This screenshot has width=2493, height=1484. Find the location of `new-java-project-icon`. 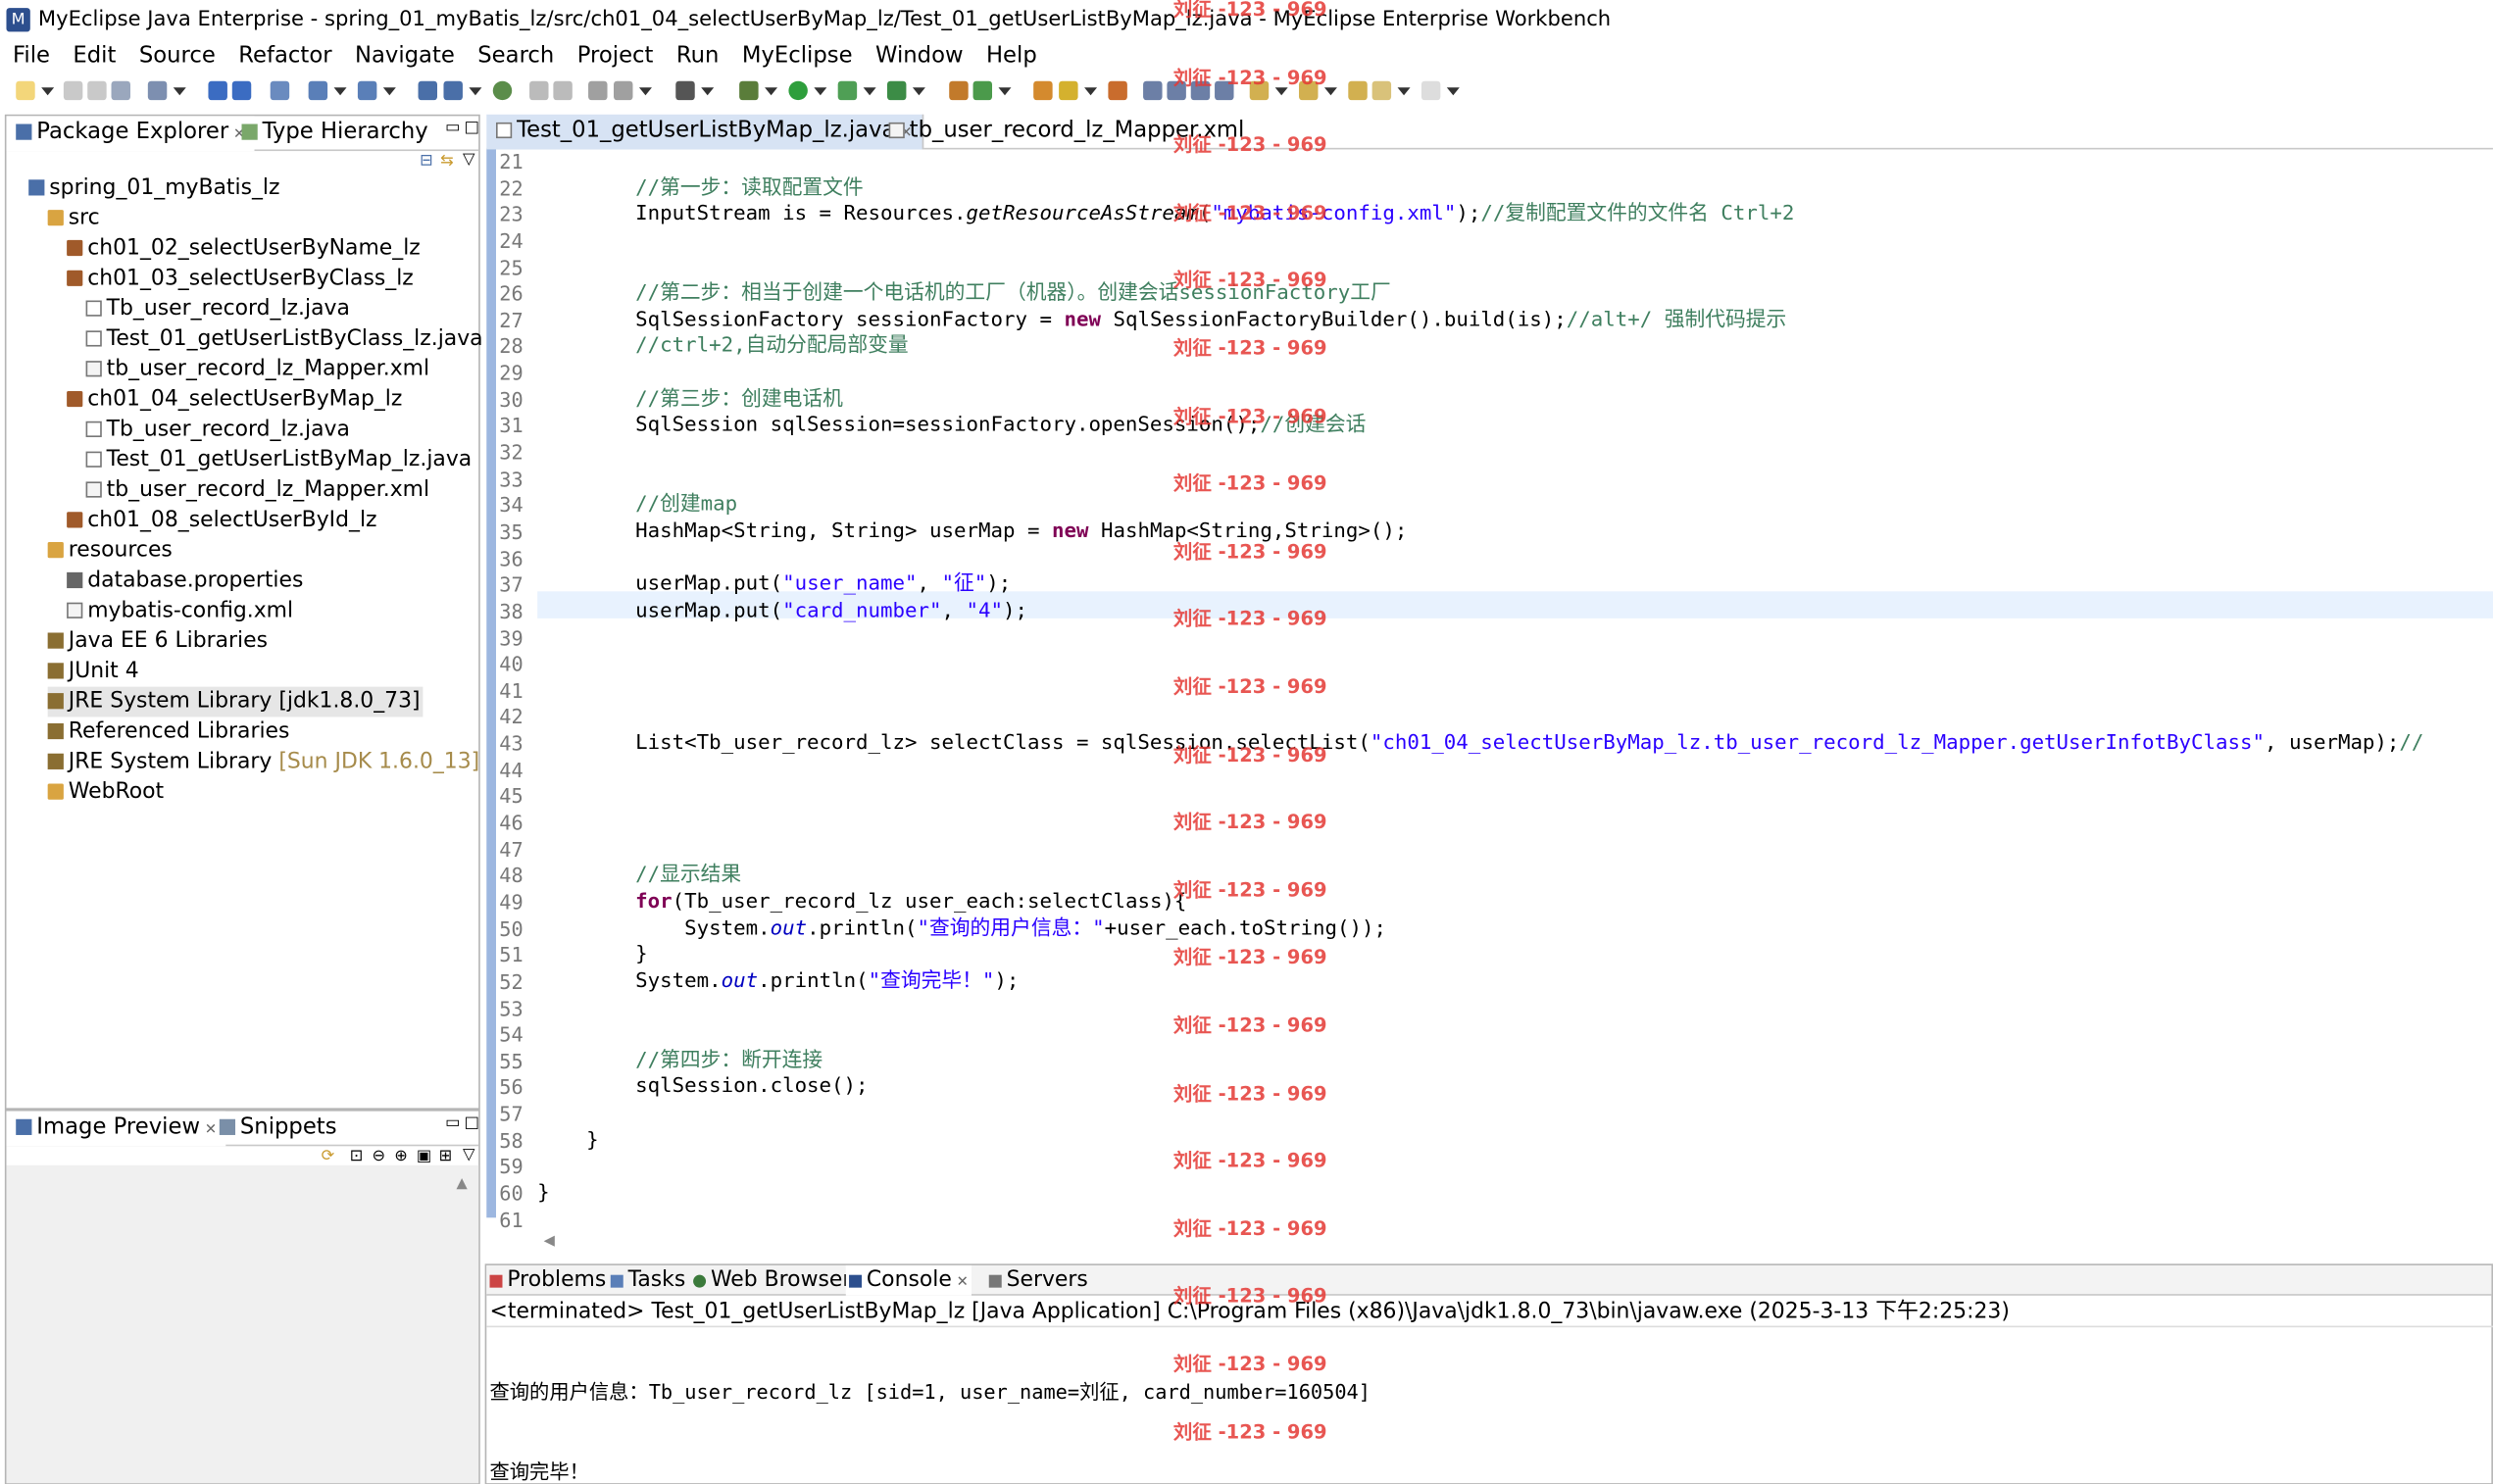

new-java-project-icon is located at coordinates (959, 91).